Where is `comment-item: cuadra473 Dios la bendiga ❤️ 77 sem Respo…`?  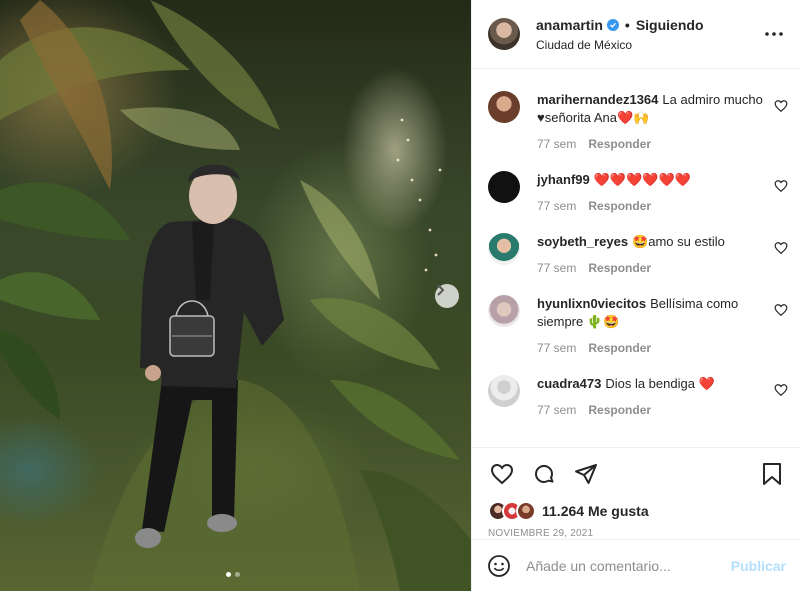
comment-item: cuadra473 Dios la bendiga ❤️ 77 sem Respo… is located at coordinates (636, 397).